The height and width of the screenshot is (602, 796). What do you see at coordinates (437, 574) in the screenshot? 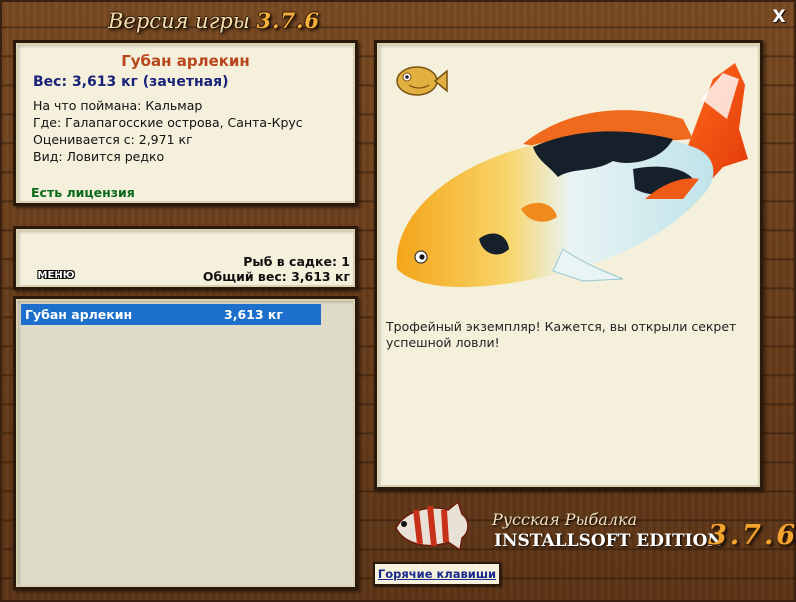
I see `hotkeys-button: Горячие клавиши` at bounding box center [437, 574].